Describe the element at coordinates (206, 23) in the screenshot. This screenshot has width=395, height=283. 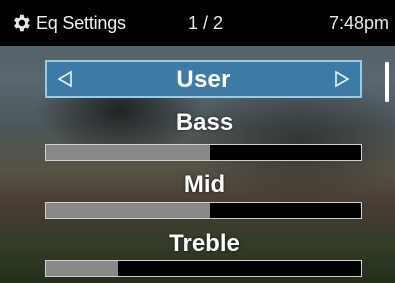
I see `page-indicator: 1 / 2` at that location.